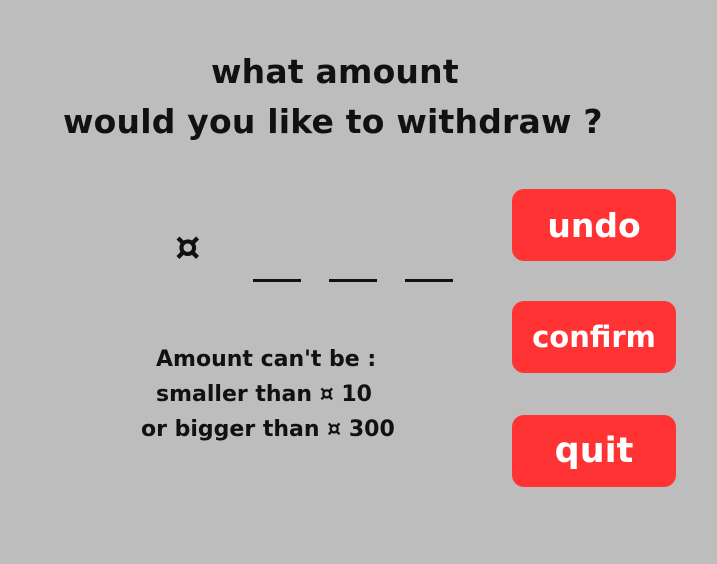  I want to click on prompt-line-2: would you like to withdraw ?, so click(333, 121).